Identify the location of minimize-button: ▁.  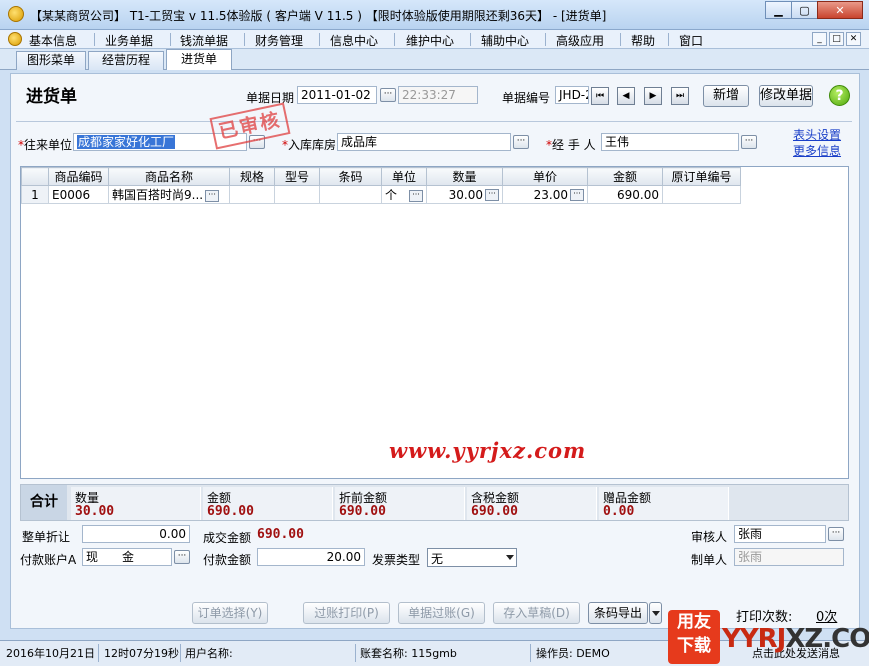
(778, 10).